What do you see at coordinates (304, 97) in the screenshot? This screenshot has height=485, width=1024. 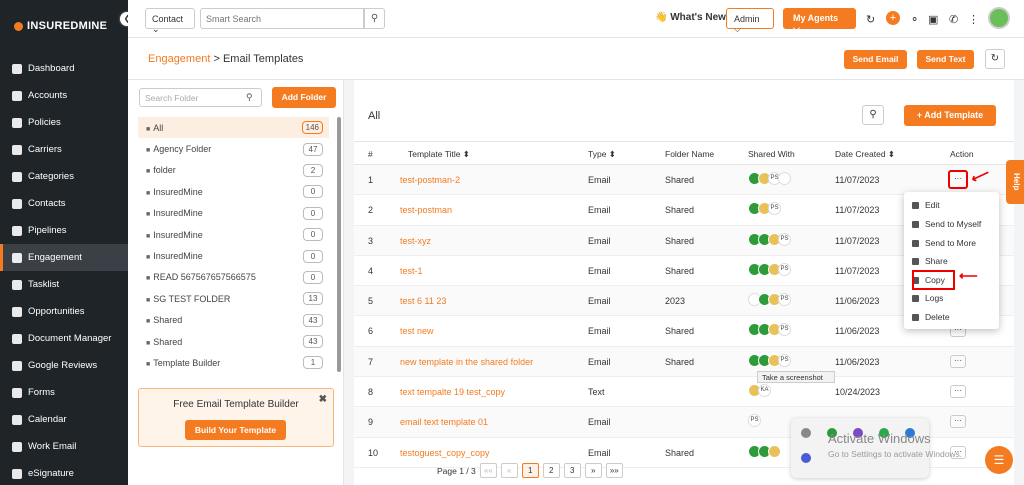 I see `add-folder-button: Add Folder` at bounding box center [304, 97].